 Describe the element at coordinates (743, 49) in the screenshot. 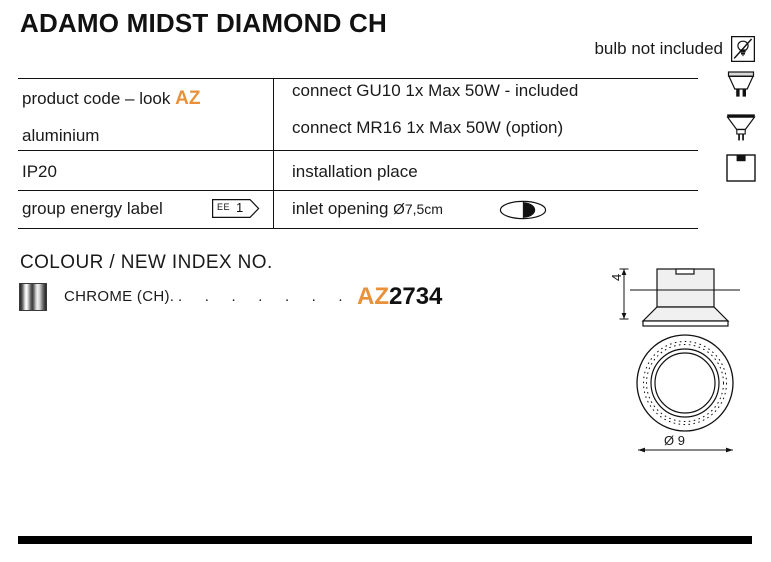

I see `bulb-crossed-out-icon` at that location.